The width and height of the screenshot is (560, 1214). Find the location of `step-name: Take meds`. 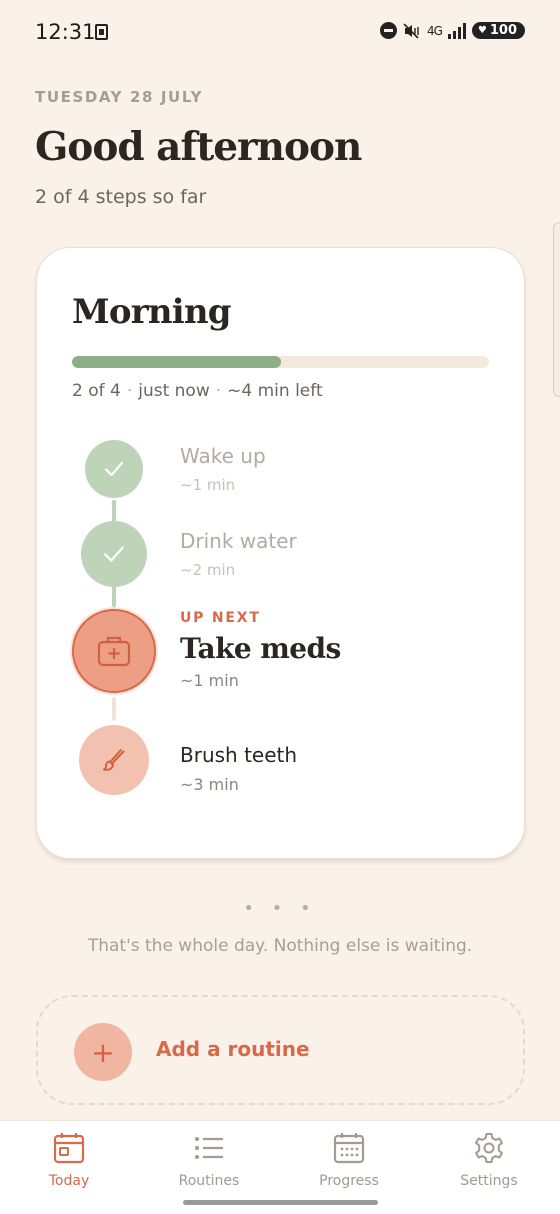

step-name: Take meds is located at coordinates (260, 648).